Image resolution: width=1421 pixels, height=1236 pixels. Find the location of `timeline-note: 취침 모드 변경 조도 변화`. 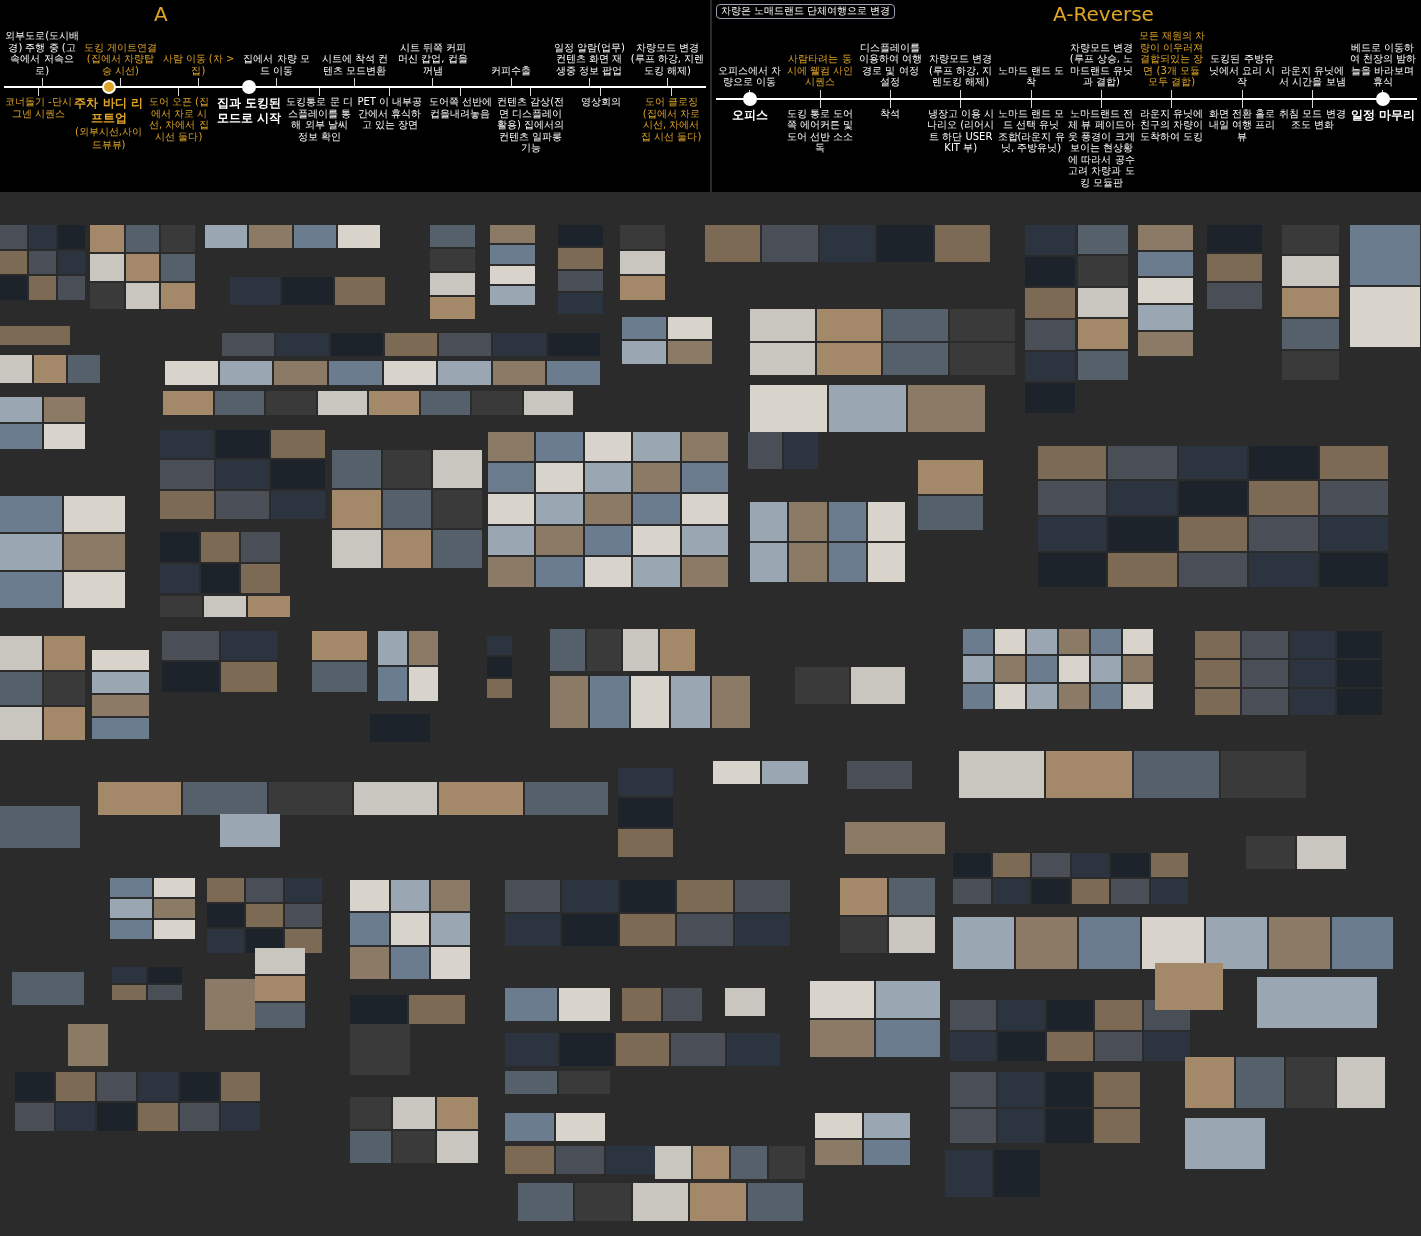

timeline-note: 취침 모드 변경 조도 변화 is located at coordinates (1312, 119).